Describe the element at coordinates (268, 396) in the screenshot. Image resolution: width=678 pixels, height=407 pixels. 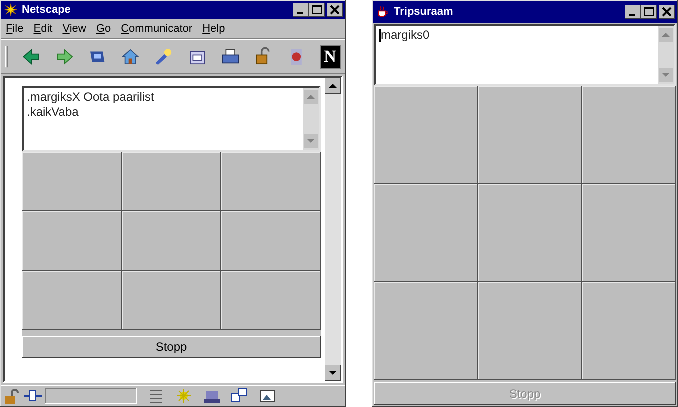
I see `picture-frame-icon` at that location.